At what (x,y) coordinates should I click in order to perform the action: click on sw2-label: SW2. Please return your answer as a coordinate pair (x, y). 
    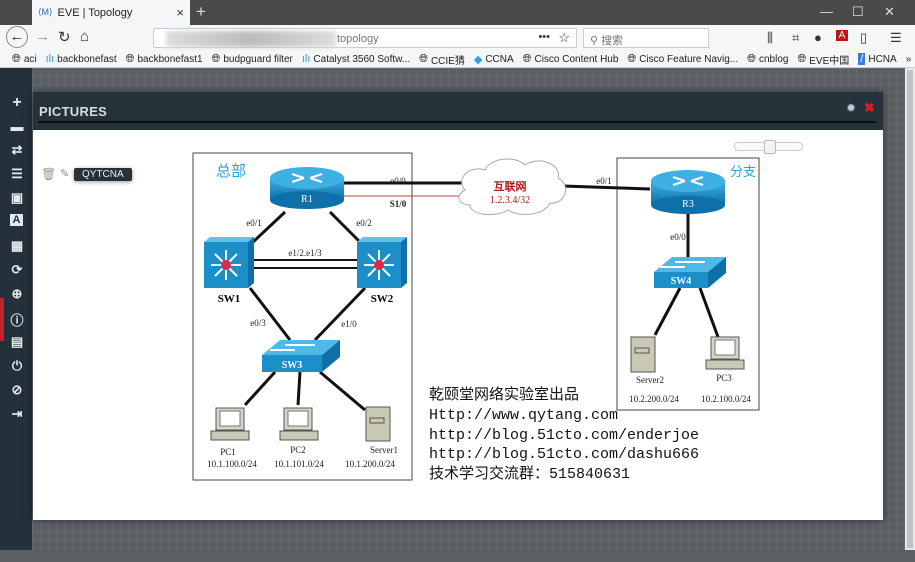
    Looking at the image, I should click on (382, 299).